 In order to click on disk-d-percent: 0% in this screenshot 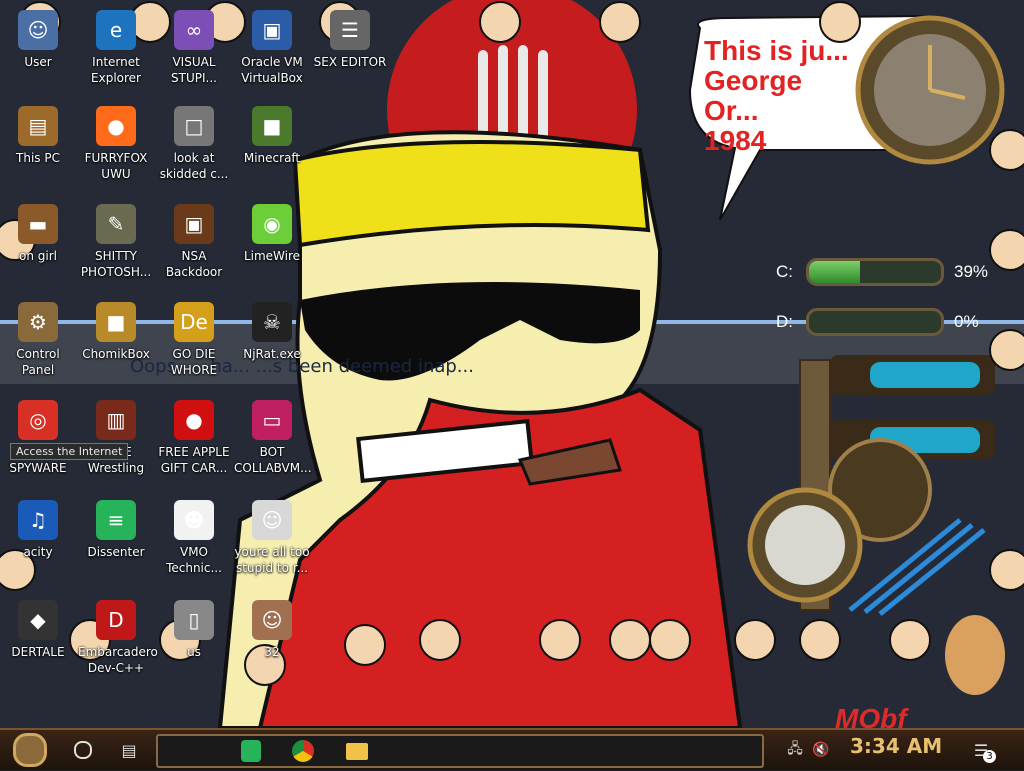, I will do `click(966, 321)`.